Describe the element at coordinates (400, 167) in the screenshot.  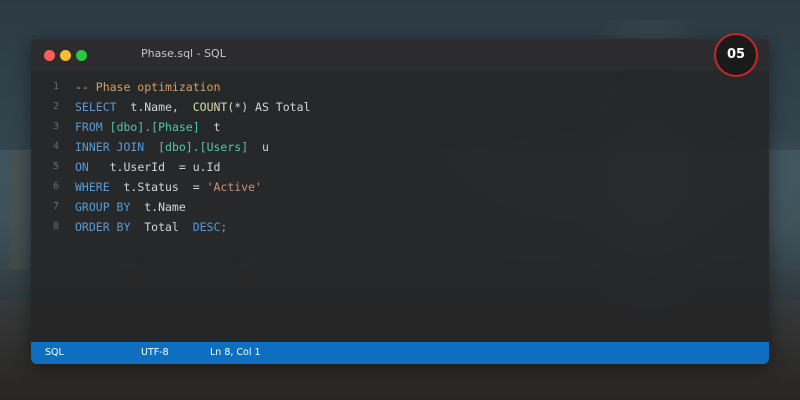
I see `code-line: 5 ON t.UserId = u.Id` at that location.